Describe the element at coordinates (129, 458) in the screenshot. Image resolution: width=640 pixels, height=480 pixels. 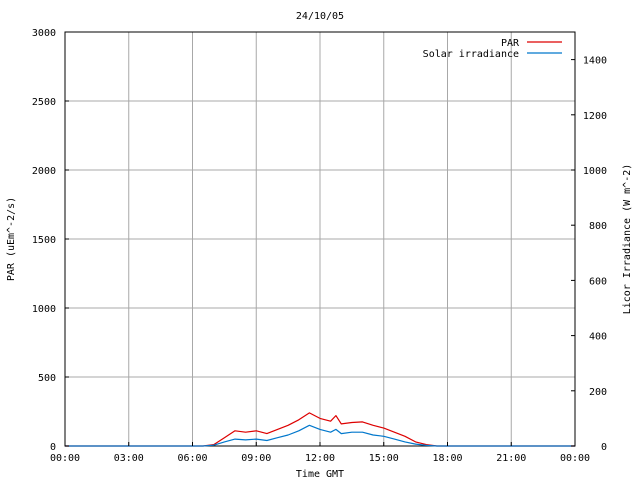
I see `x-tick-label: 03:00` at that location.